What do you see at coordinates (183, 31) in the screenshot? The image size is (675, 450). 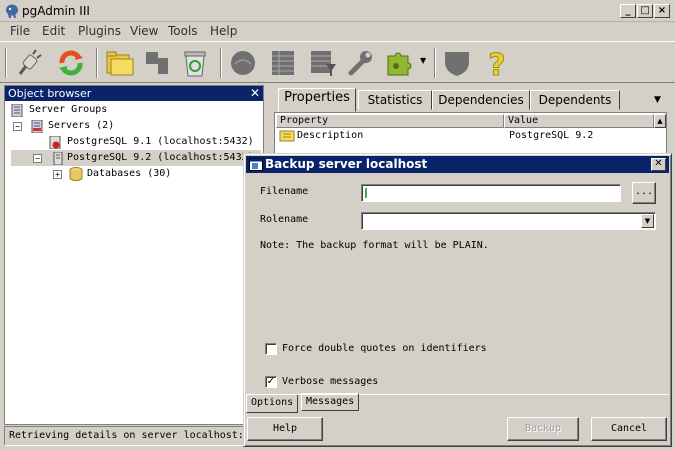 I see `menu-tools: Tools` at bounding box center [183, 31].